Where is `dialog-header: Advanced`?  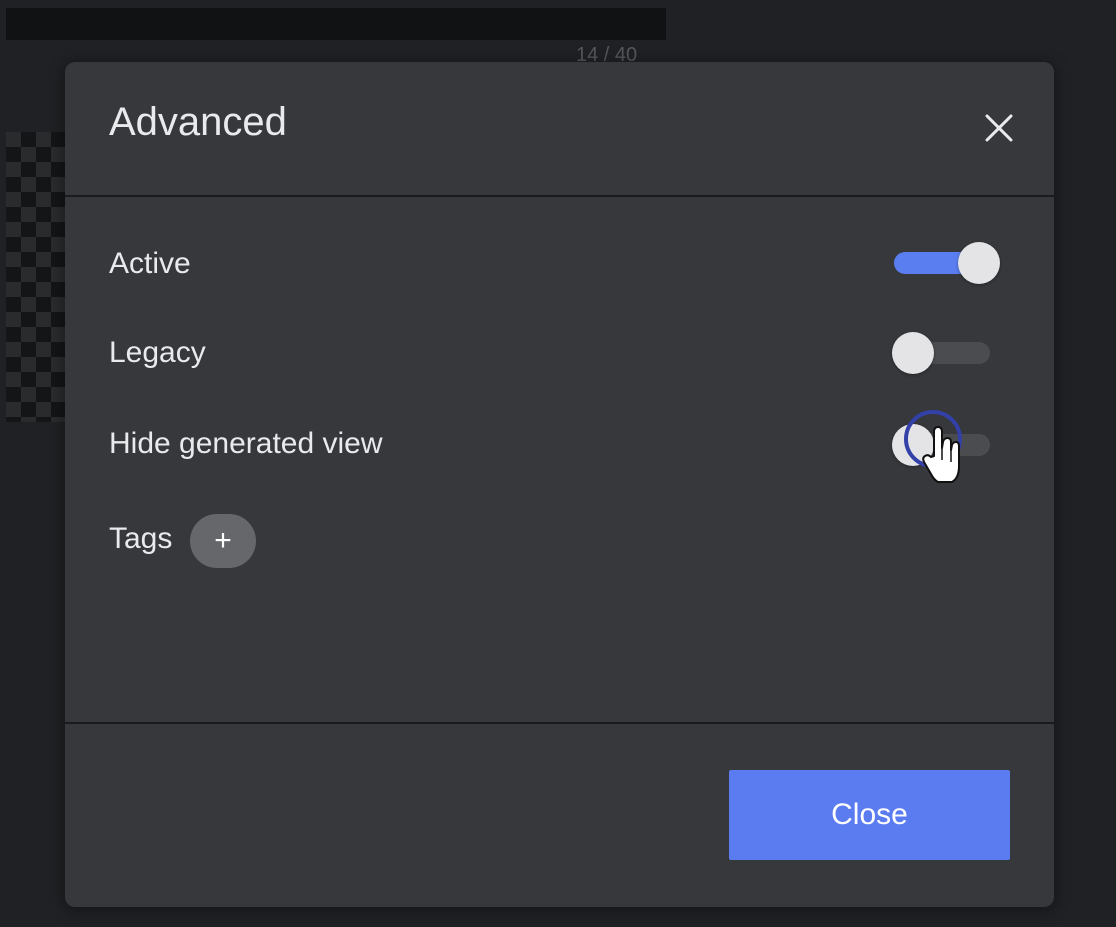 dialog-header: Advanced is located at coordinates (559, 129).